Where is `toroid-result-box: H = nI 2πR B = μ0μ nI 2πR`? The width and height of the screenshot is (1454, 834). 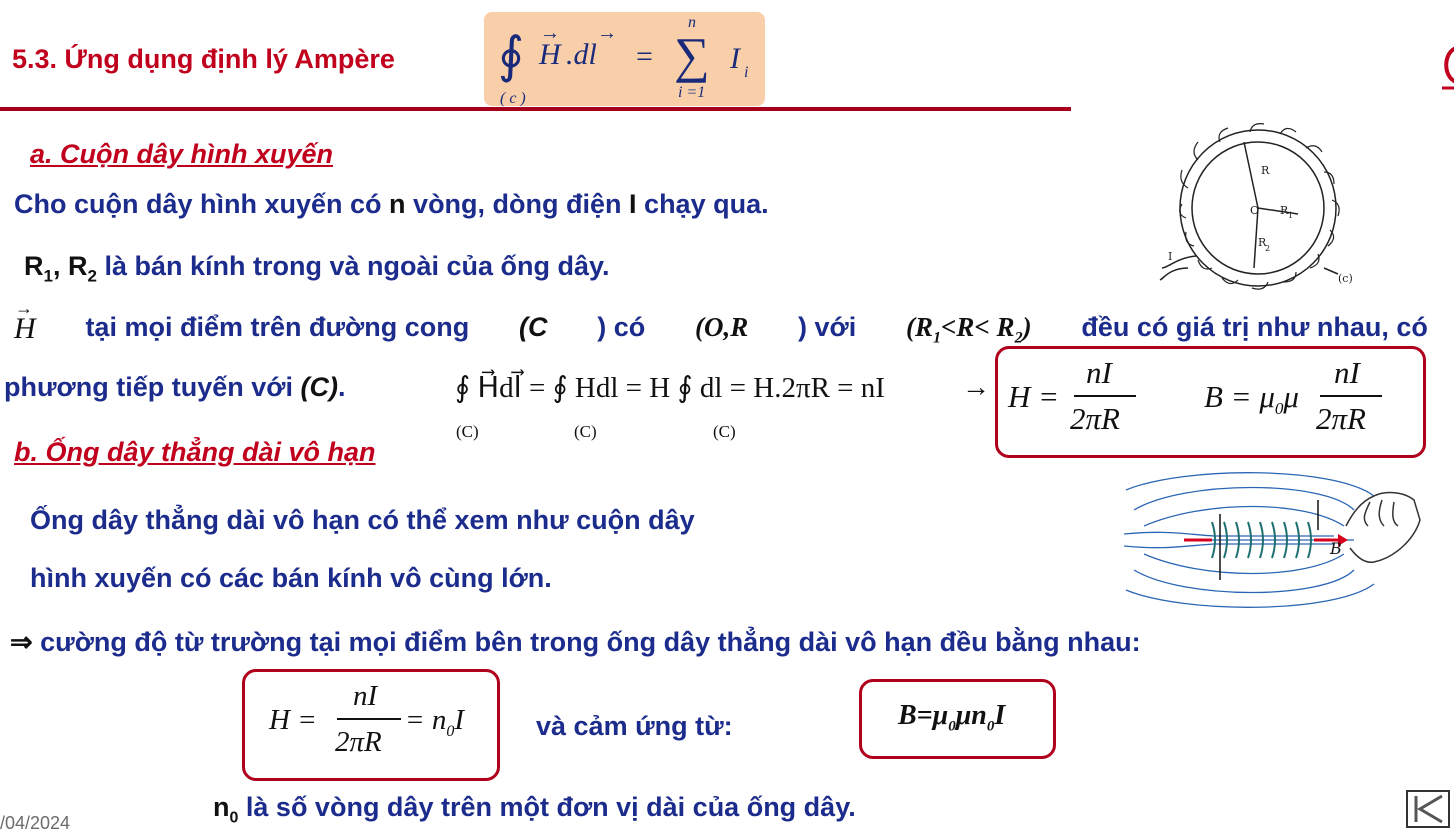 toroid-result-box: H = nI 2πR B = μ0μ nI 2πR is located at coordinates (1210, 402).